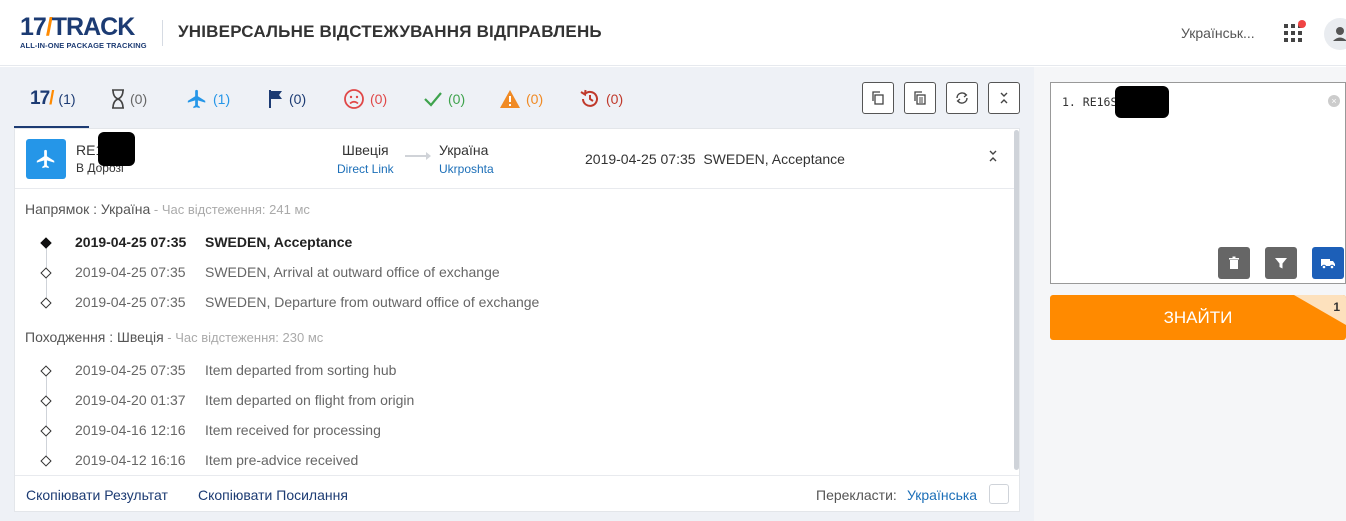  What do you see at coordinates (130, 460) in the screenshot?
I see `event-time: 2019-04-12 16:16` at bounding box center [130, 460].